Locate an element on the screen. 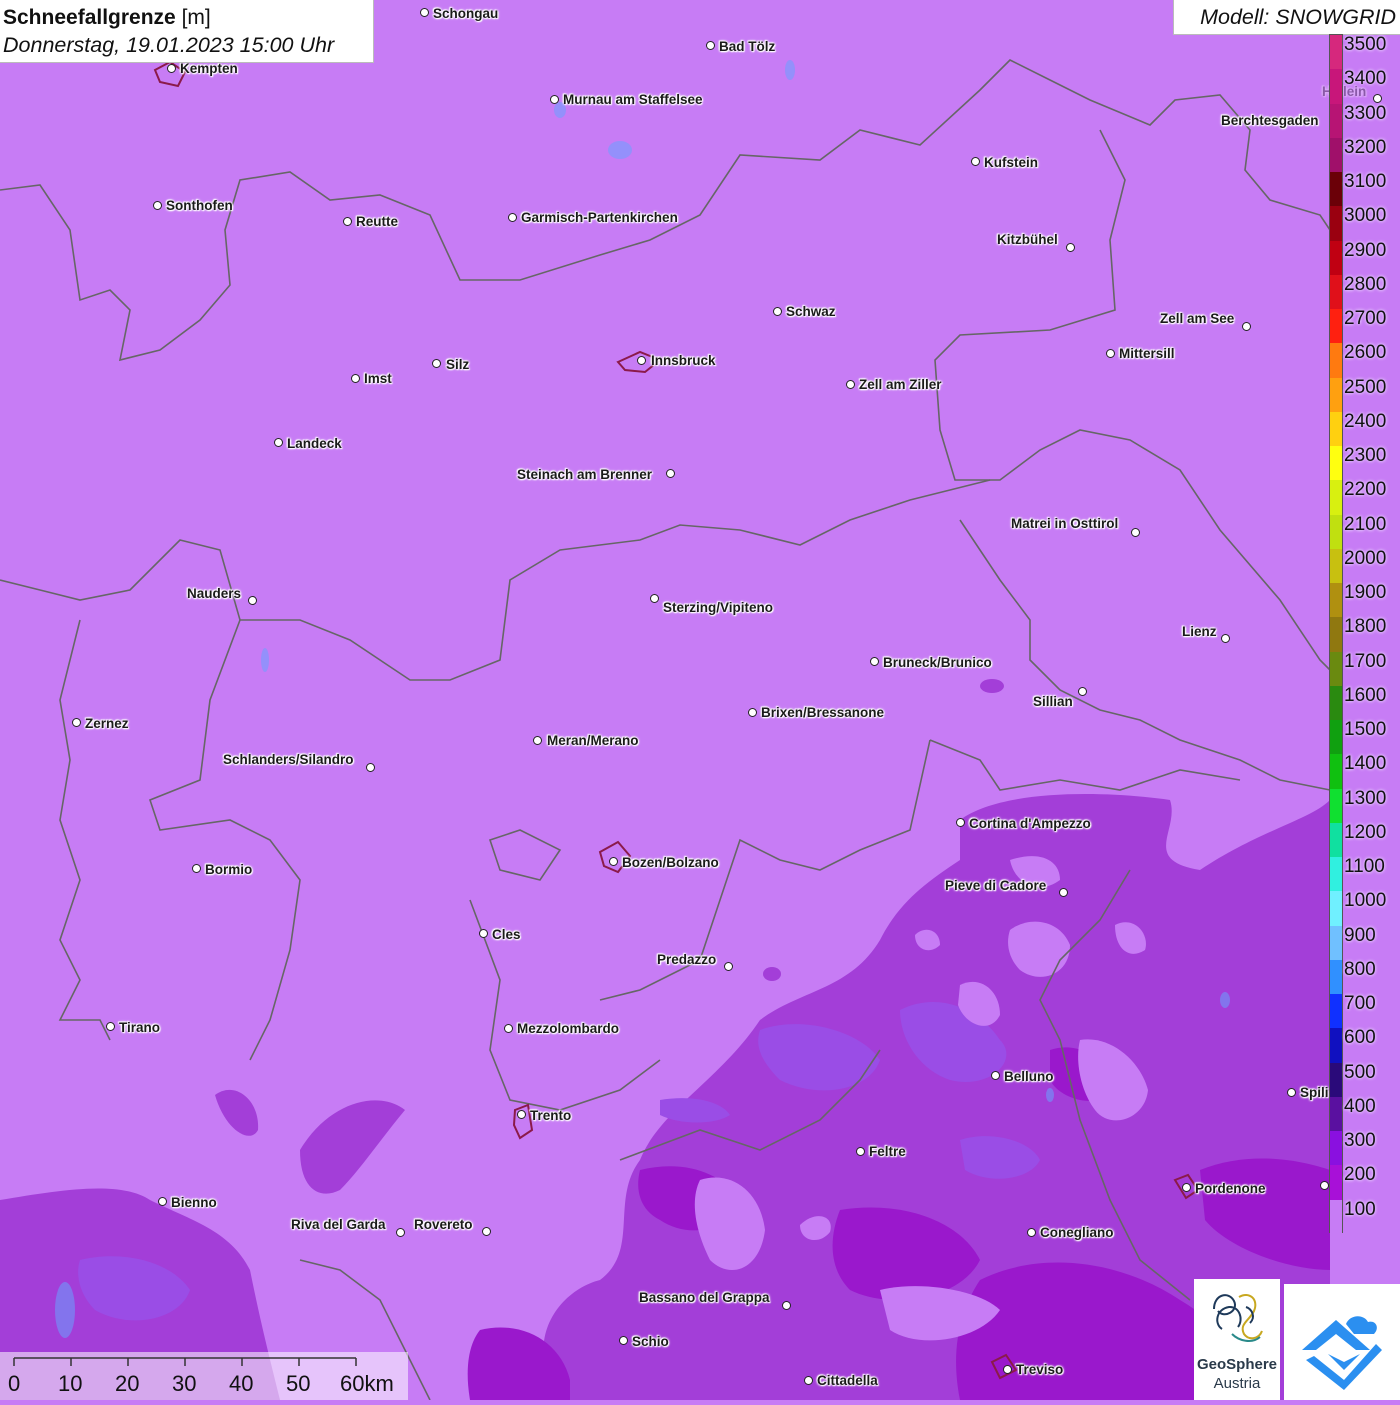 The image size is (1400, 1405). legend-label: 1700 is located at coordinates (1365, 661).